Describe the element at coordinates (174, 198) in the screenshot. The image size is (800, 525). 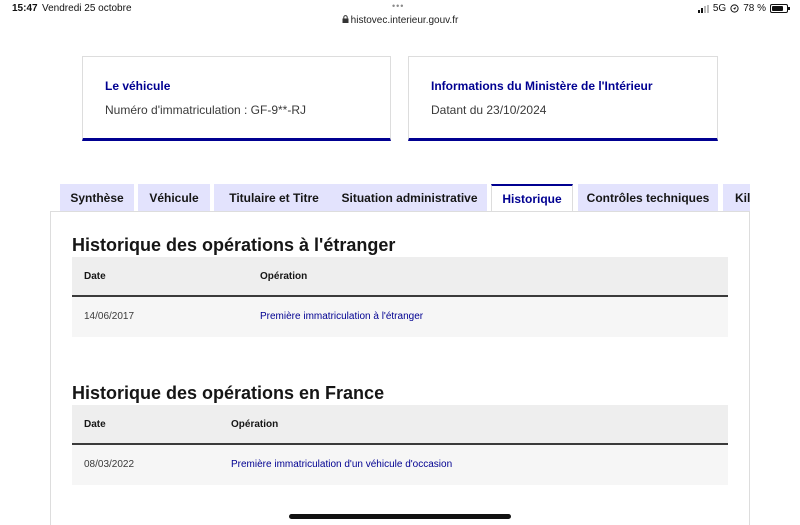
I see `tab-vehicule: Véhicule` at that location.